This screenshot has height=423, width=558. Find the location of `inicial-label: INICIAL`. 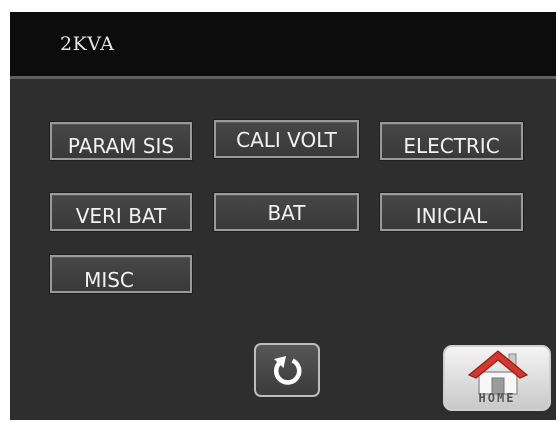

inicial-label: INICIAL is located at coordinates (451, 216).